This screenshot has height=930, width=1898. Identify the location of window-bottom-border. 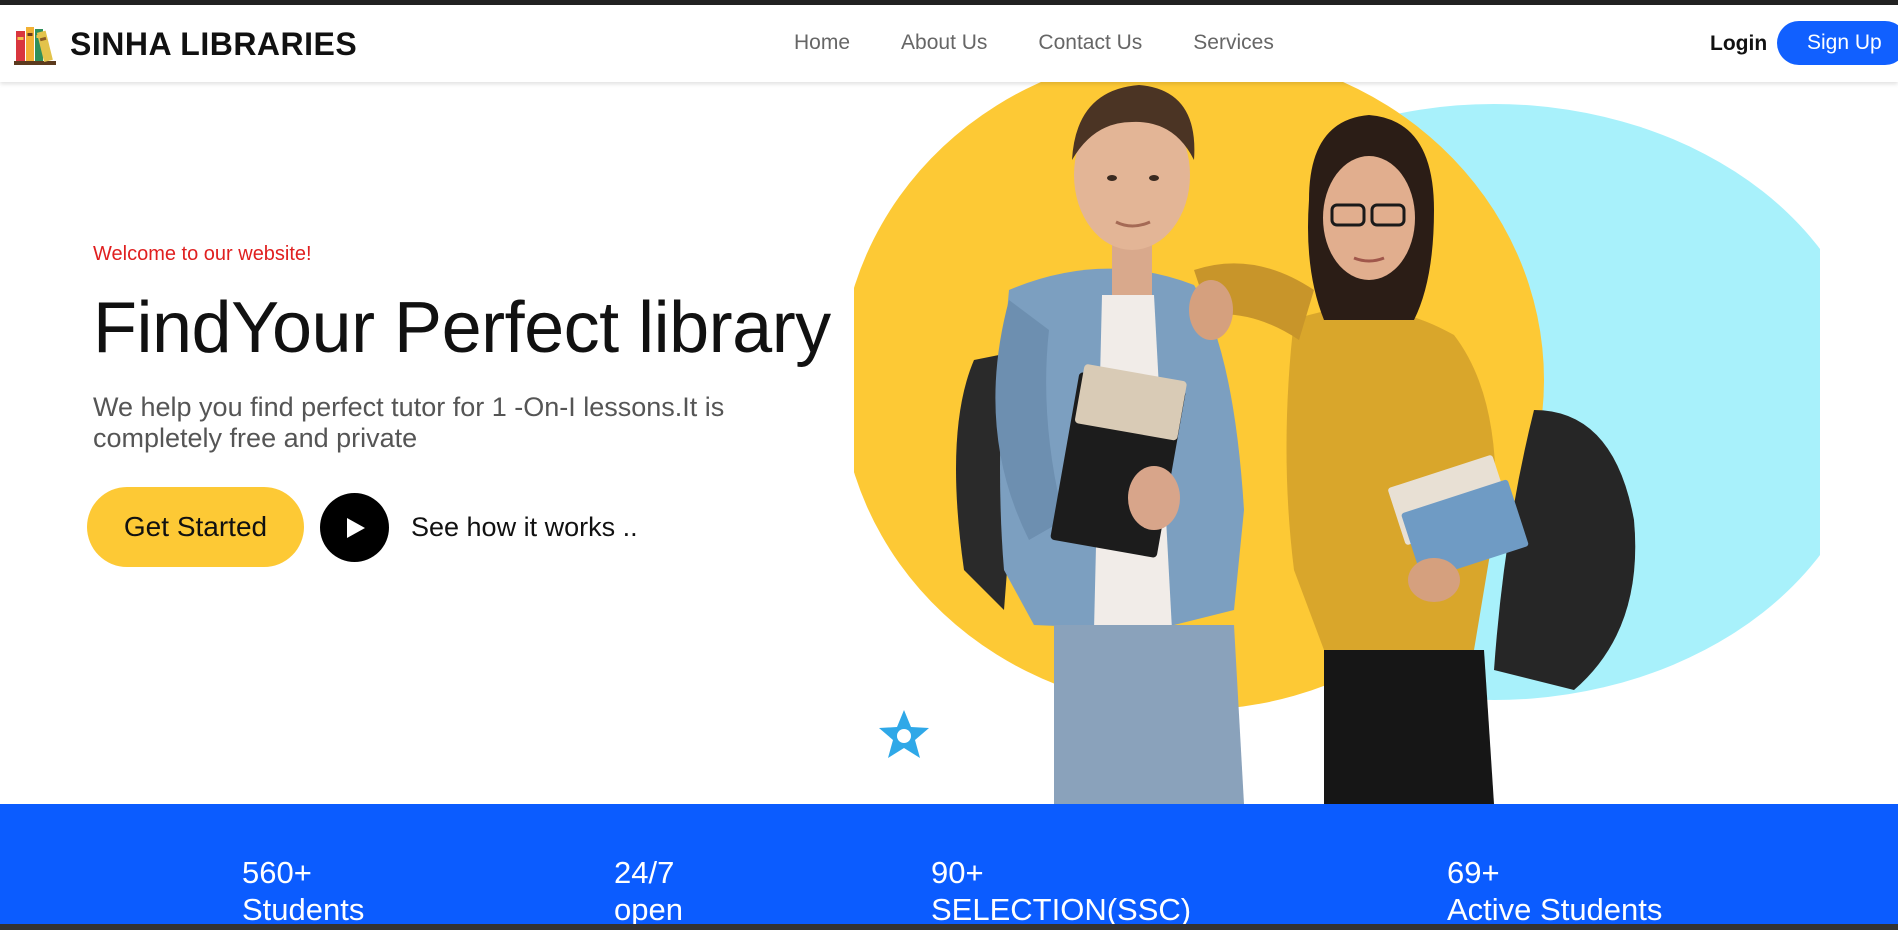
(949, 927).